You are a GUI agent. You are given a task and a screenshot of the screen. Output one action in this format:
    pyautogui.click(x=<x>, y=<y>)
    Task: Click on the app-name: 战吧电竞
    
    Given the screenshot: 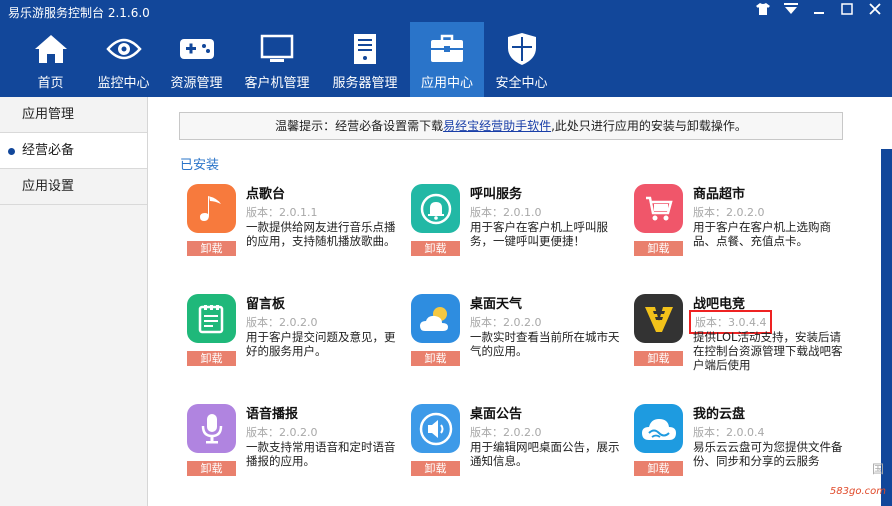 What is the action you would take?
    pyautogui.click(x=719, y=304)
    